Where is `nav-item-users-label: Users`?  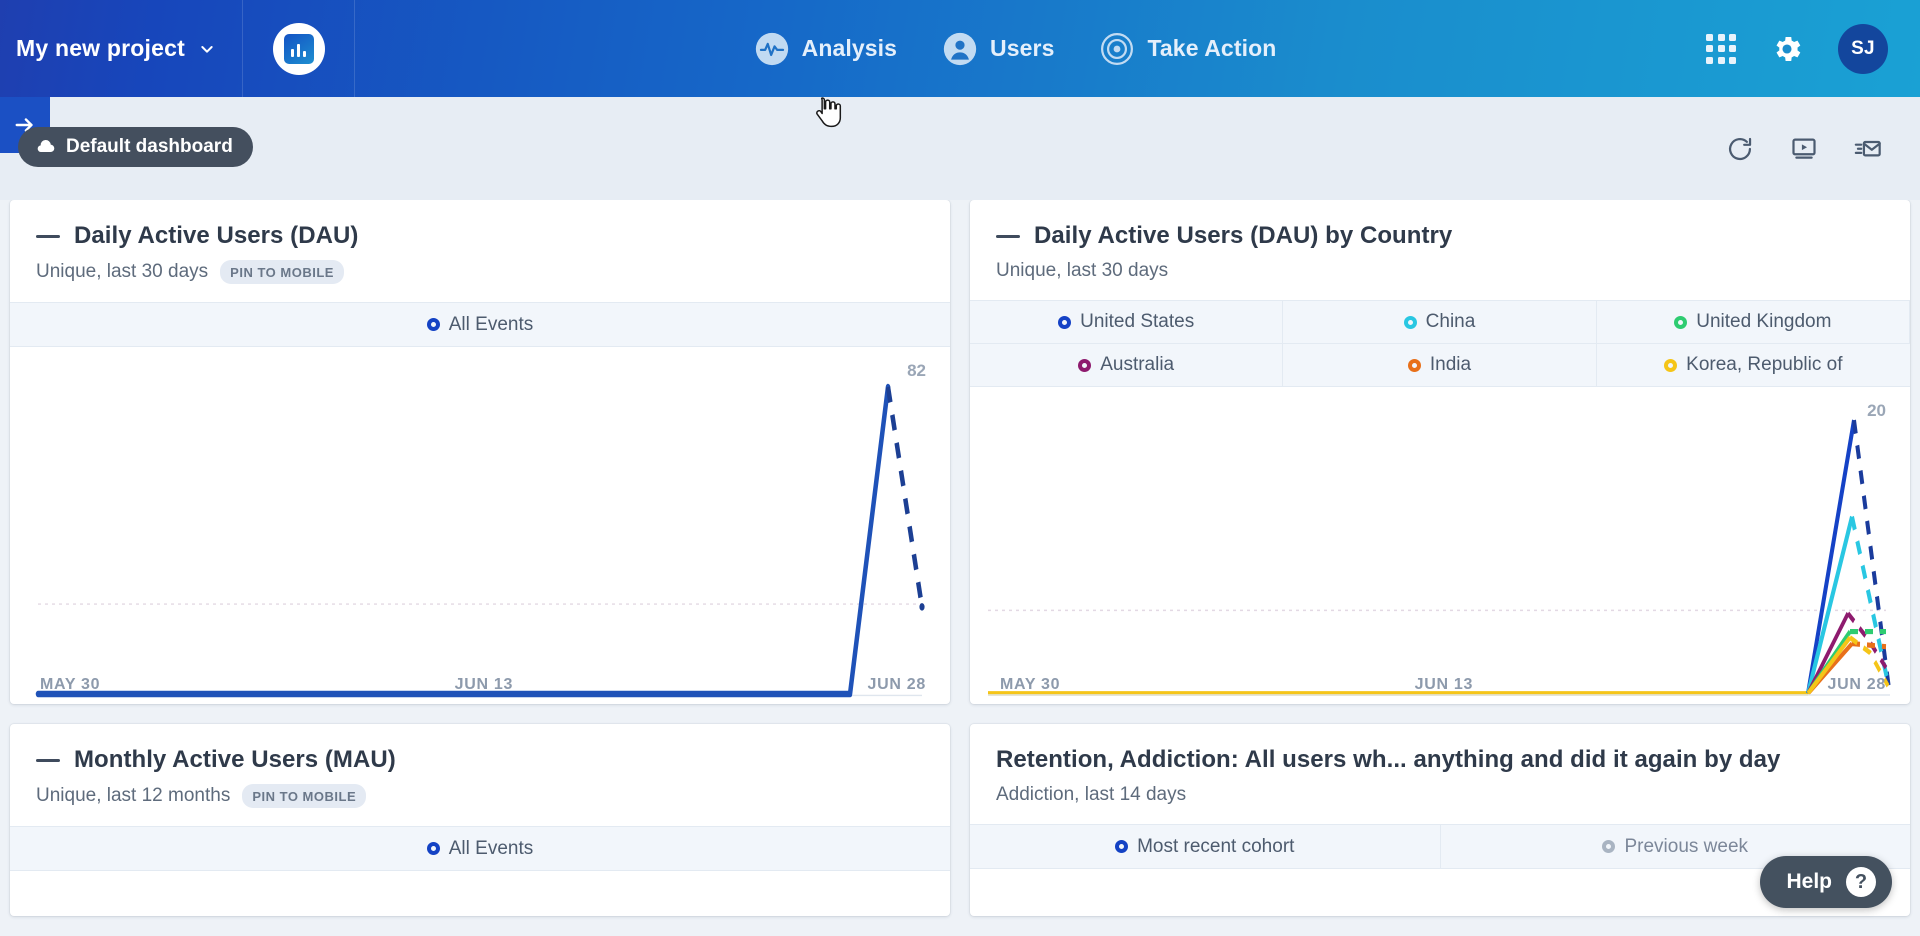
nav-item-users-label: Users is located at coordinates (1022, 48).